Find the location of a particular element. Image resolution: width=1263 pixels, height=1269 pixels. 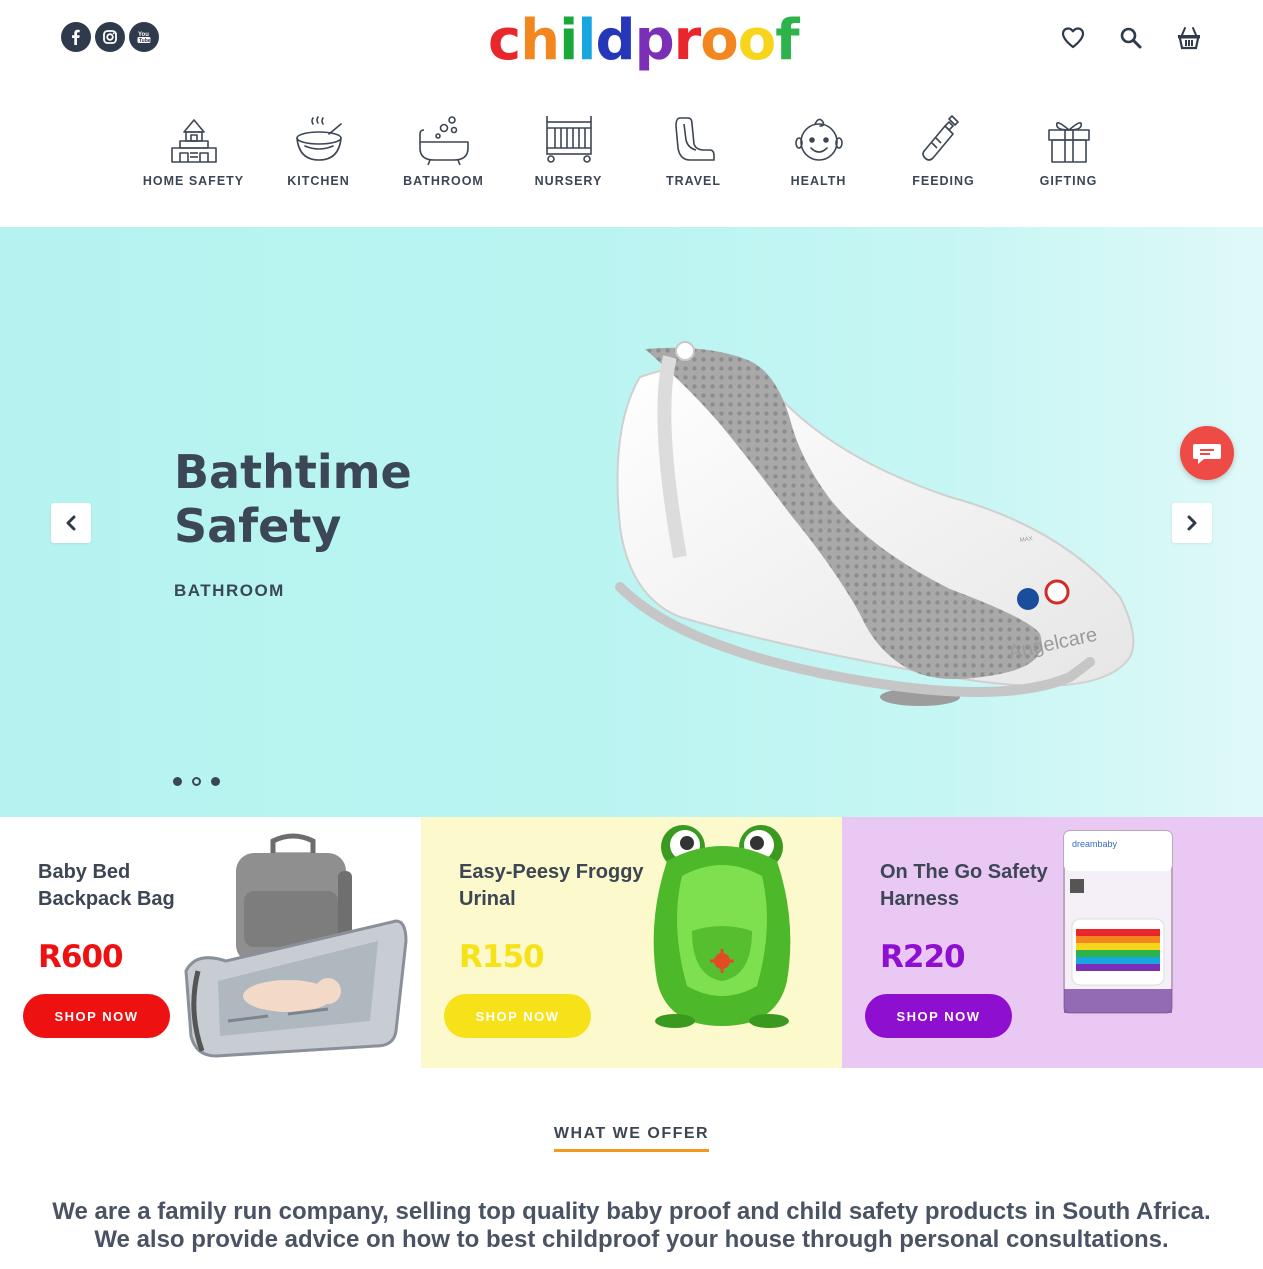

social-links: You Tube is located at coordinates (110, 37).